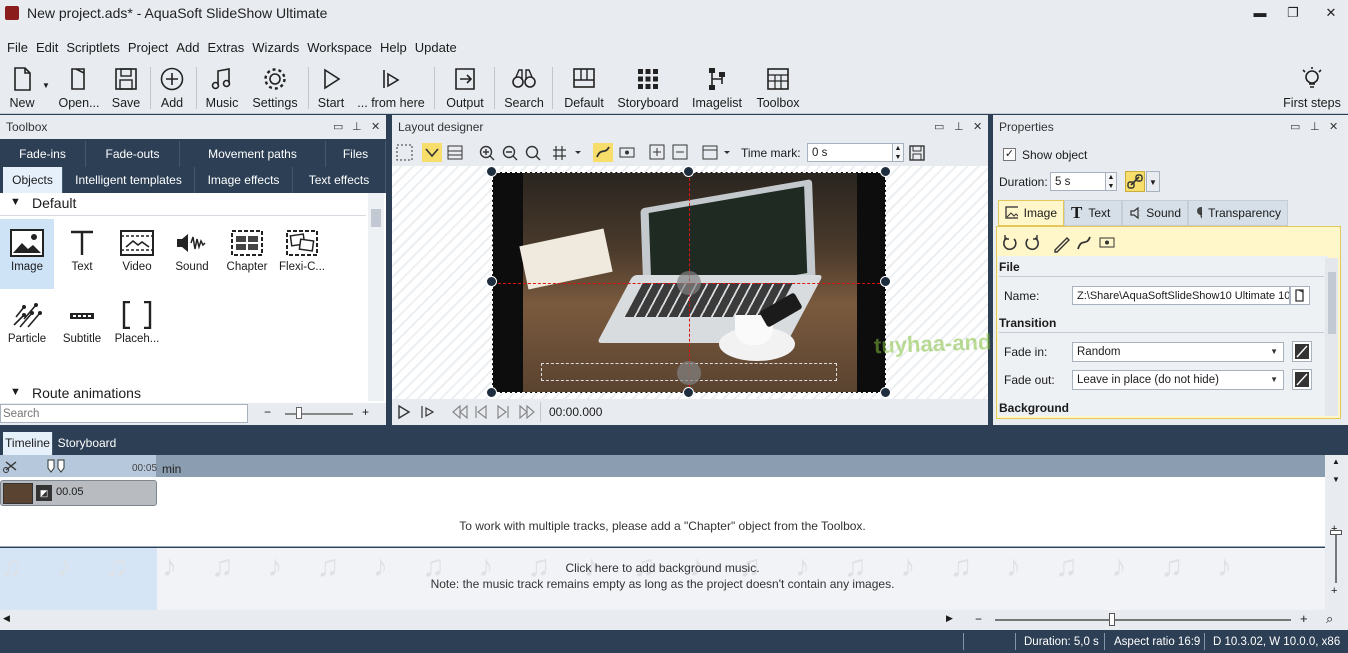 The image size is (1348, 653). Describe the element at coordinates (46, 85) in the screenshot. I see `new-dropdown-arrow-icon: ▼` at that location.